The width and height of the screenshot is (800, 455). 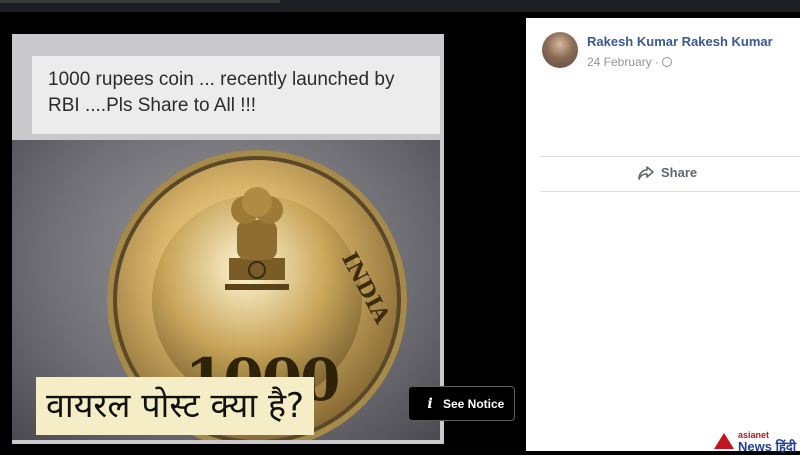 What do you see at coordinates (560, 50) in the screenshot?
I see `avatar` at bounding box center [560, 50].